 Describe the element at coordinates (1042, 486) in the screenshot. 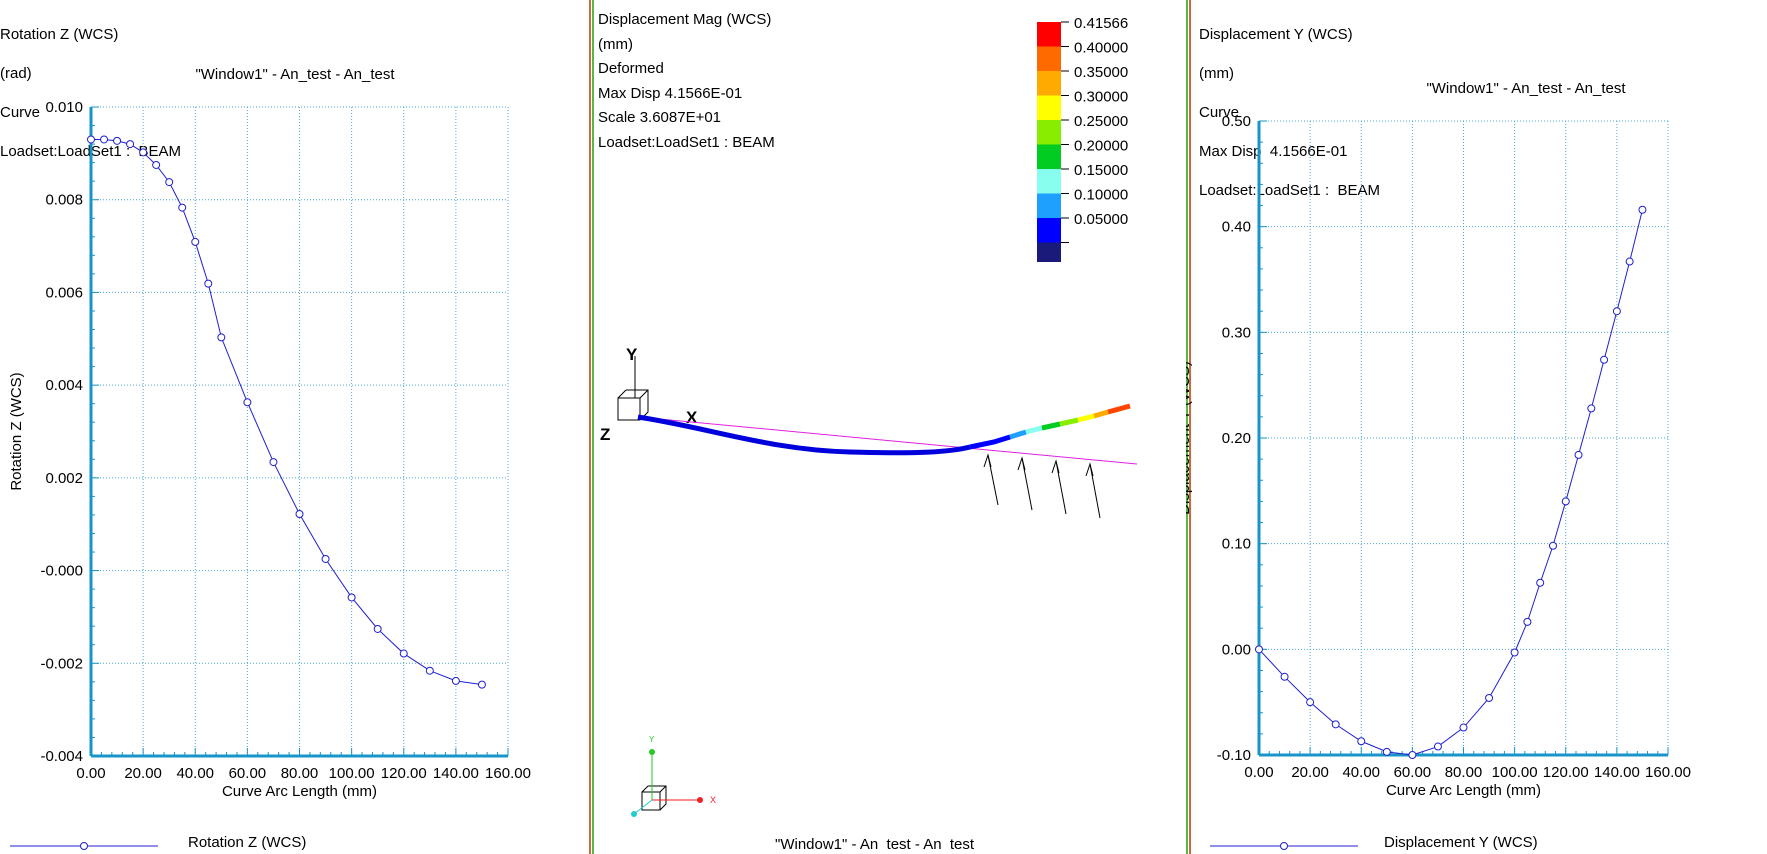

I see `load-arrows` at that location.